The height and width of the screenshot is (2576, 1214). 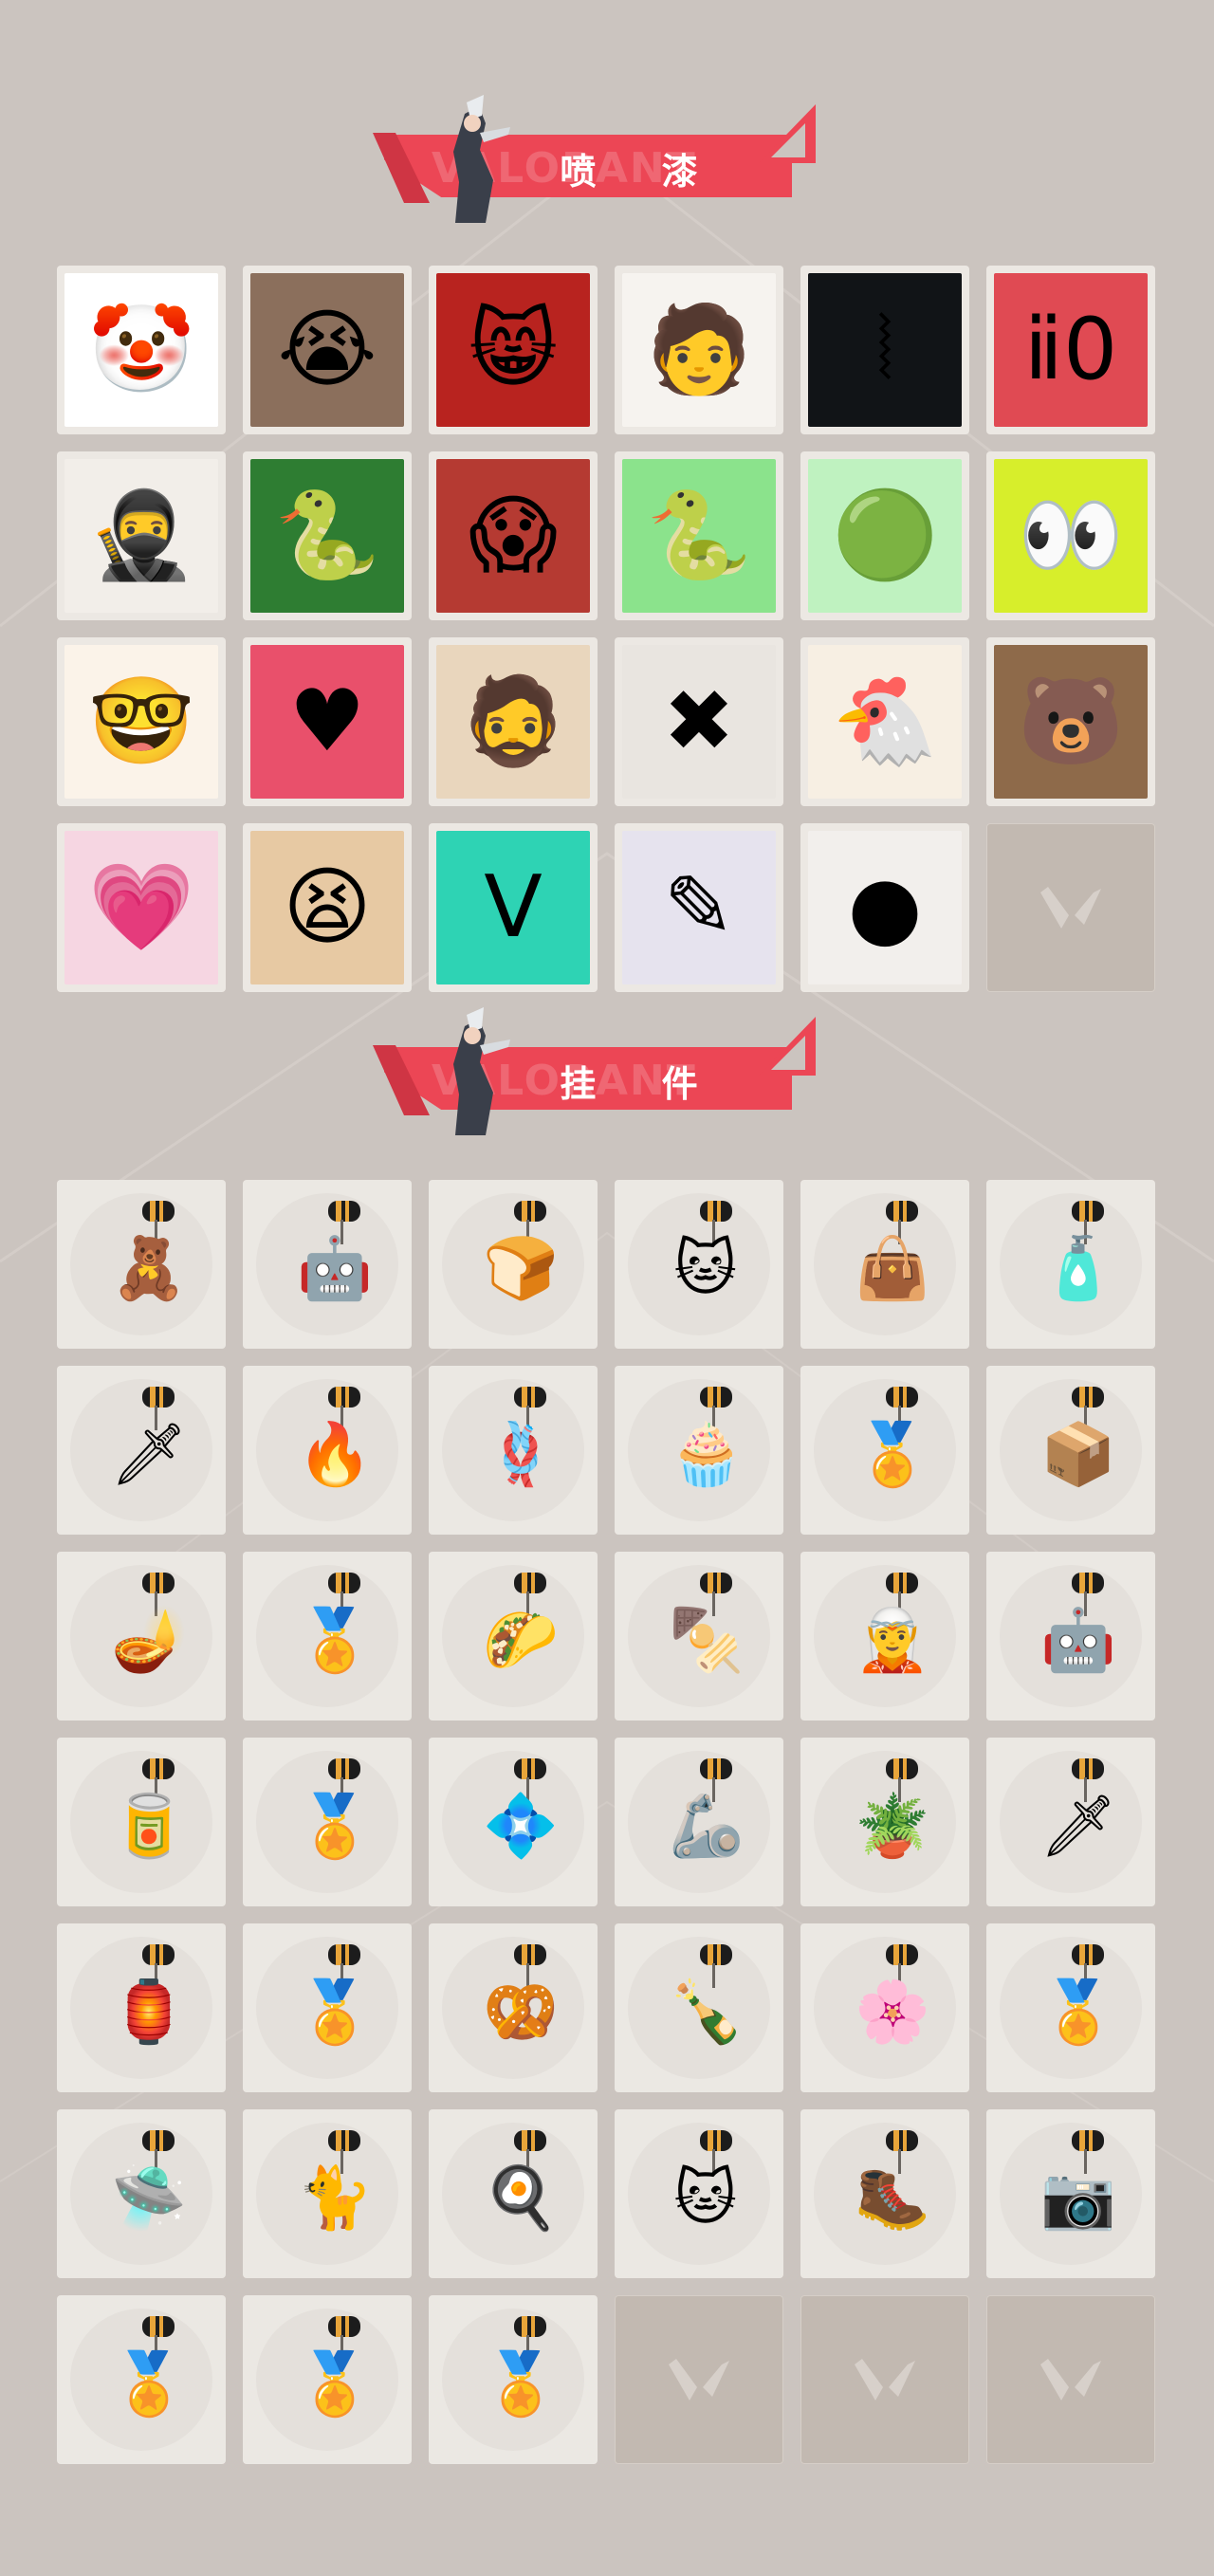 I want to click on lava-lamp-charm-icon: 🪔, so click(x=149, y=1641).